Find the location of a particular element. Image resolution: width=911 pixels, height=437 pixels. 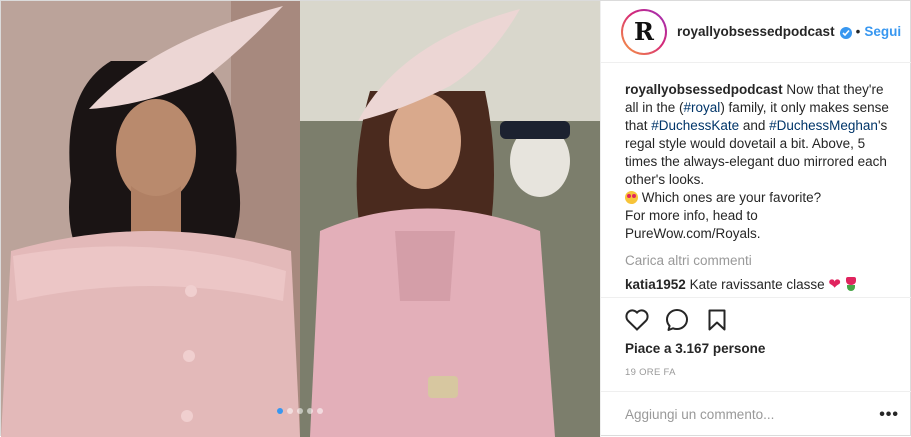

hashtag-link: #royal is located at coordinates (702, 107).